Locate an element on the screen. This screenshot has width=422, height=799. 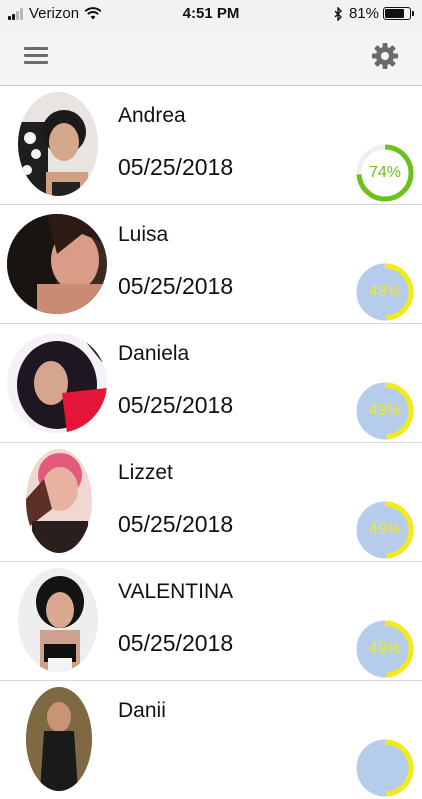
hamburger-menu-icon is located at coordinates (37, 56).